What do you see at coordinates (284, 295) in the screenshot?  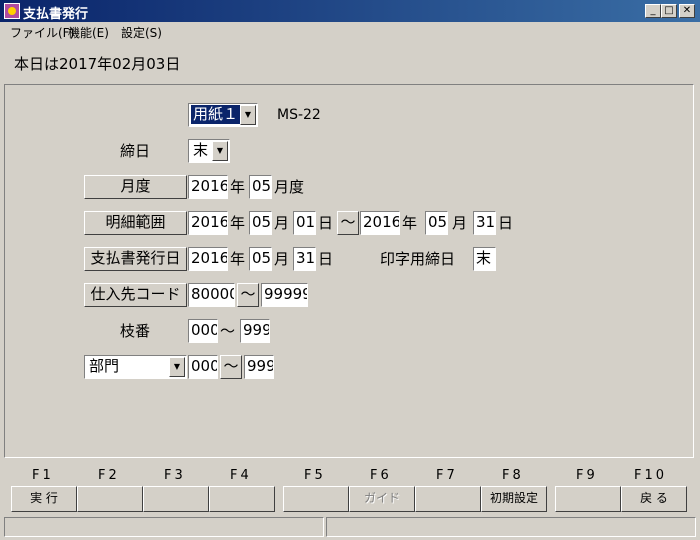 I see `supplier-to-input: 99999` at bounding box center [284, 295].